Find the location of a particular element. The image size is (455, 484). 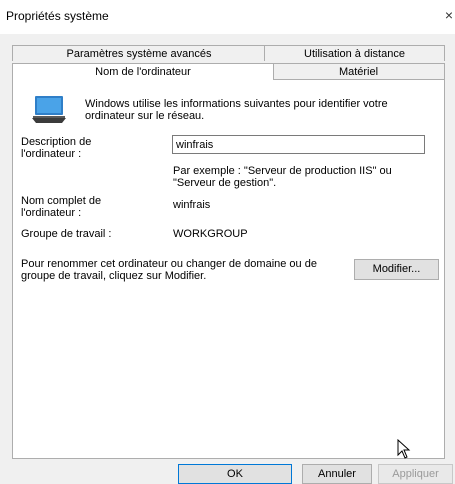

fullname-value: winfrais is located at coordinates (192, 205).